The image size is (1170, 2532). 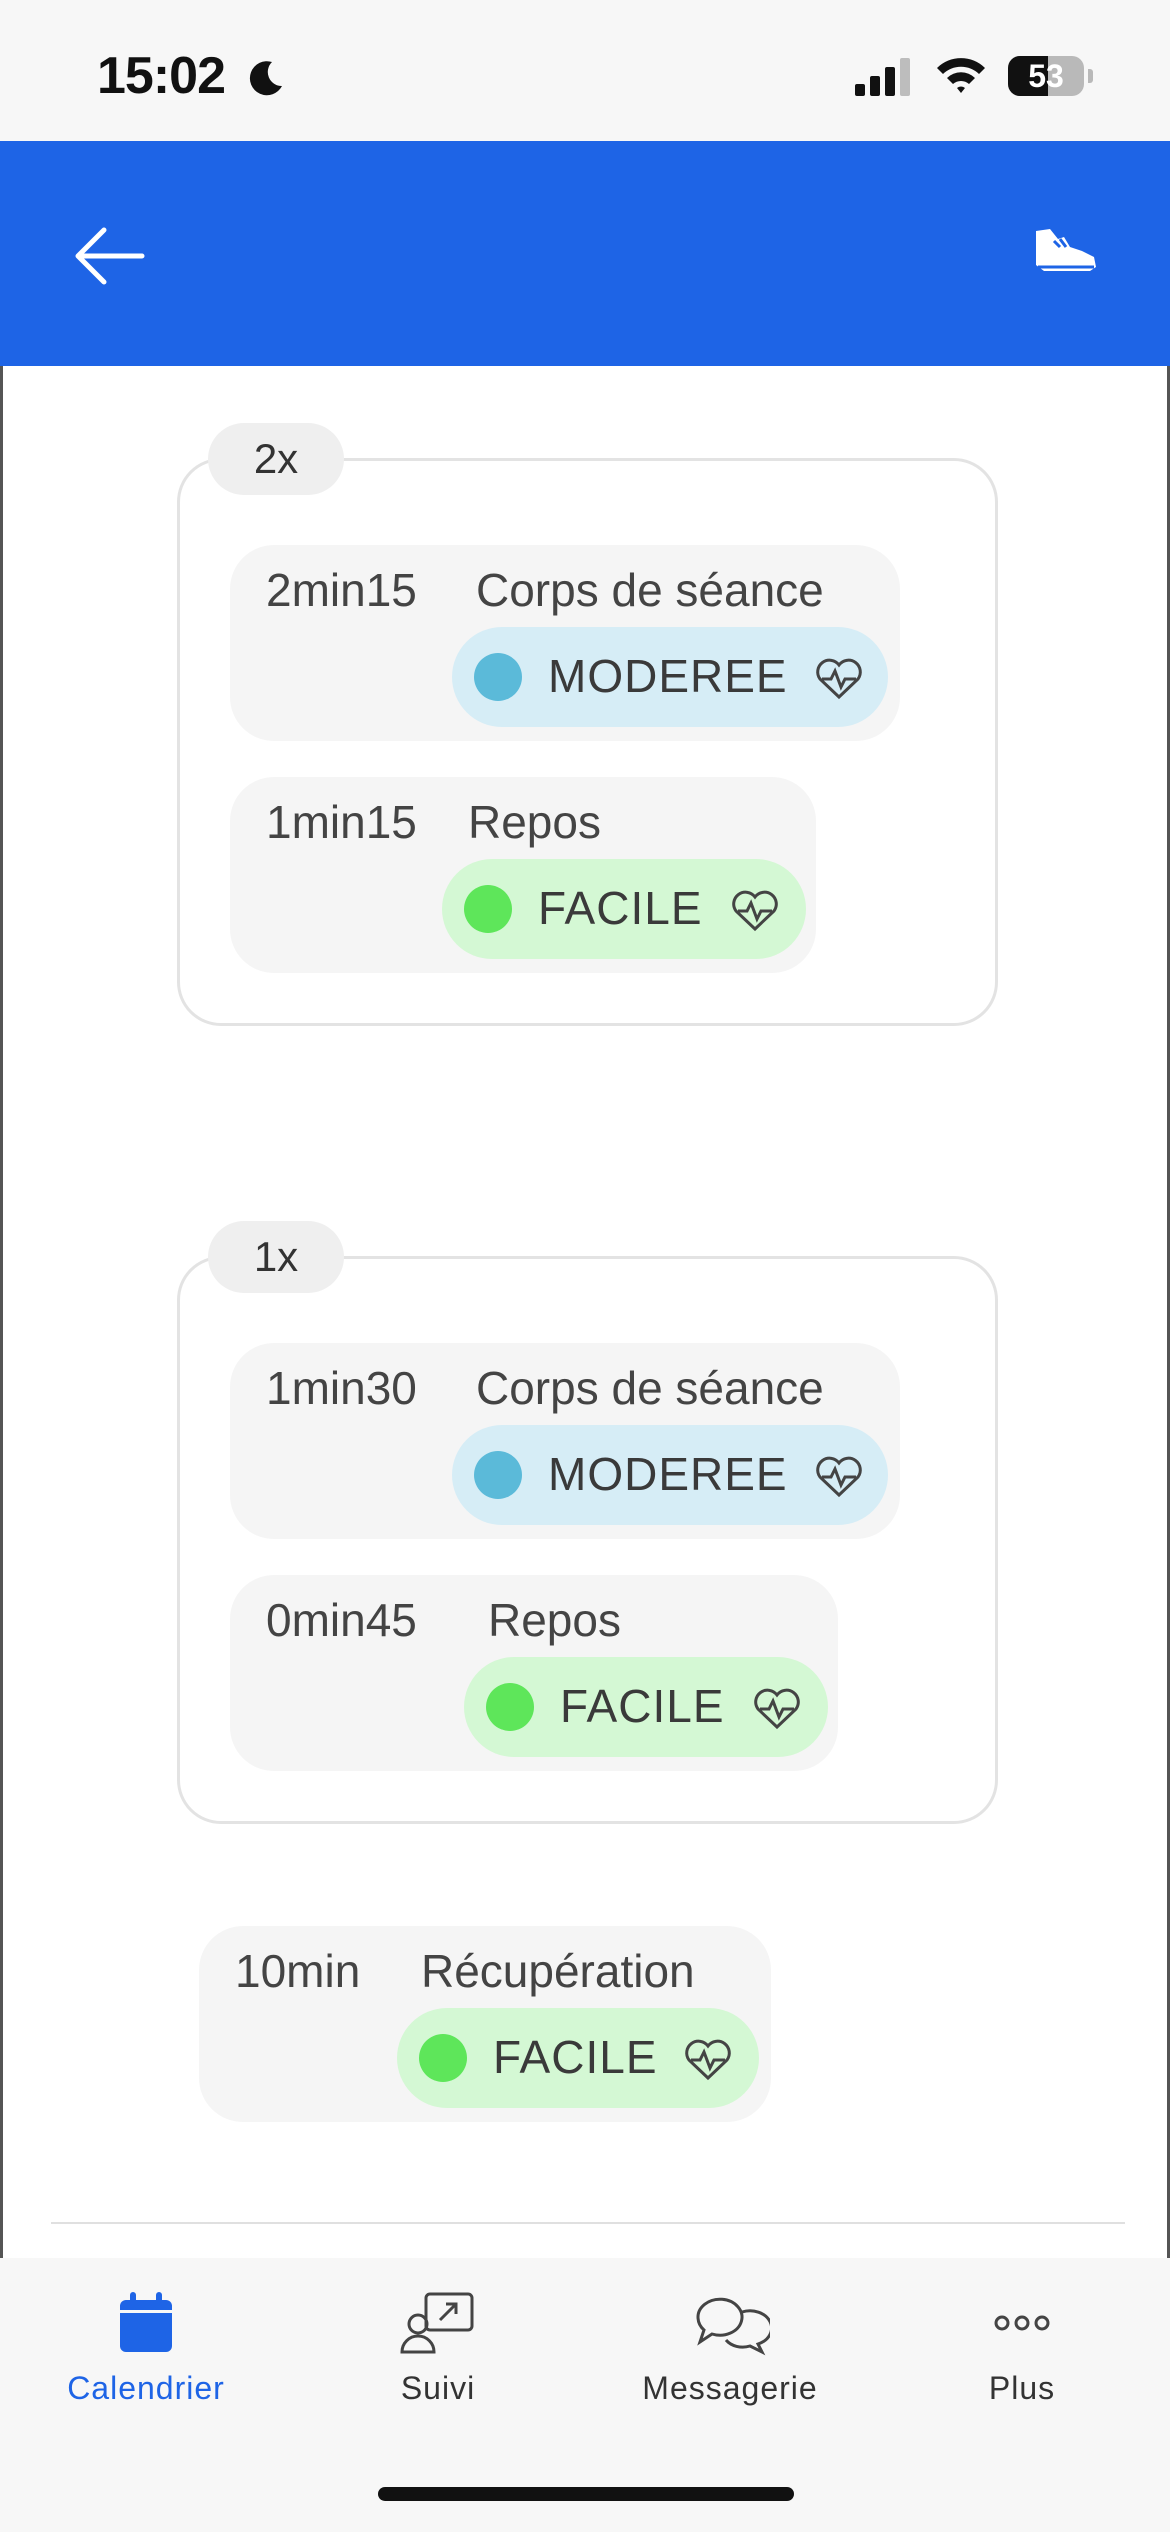 I want to click on tab-plus: Plus, so click(x=1022, y=2338).